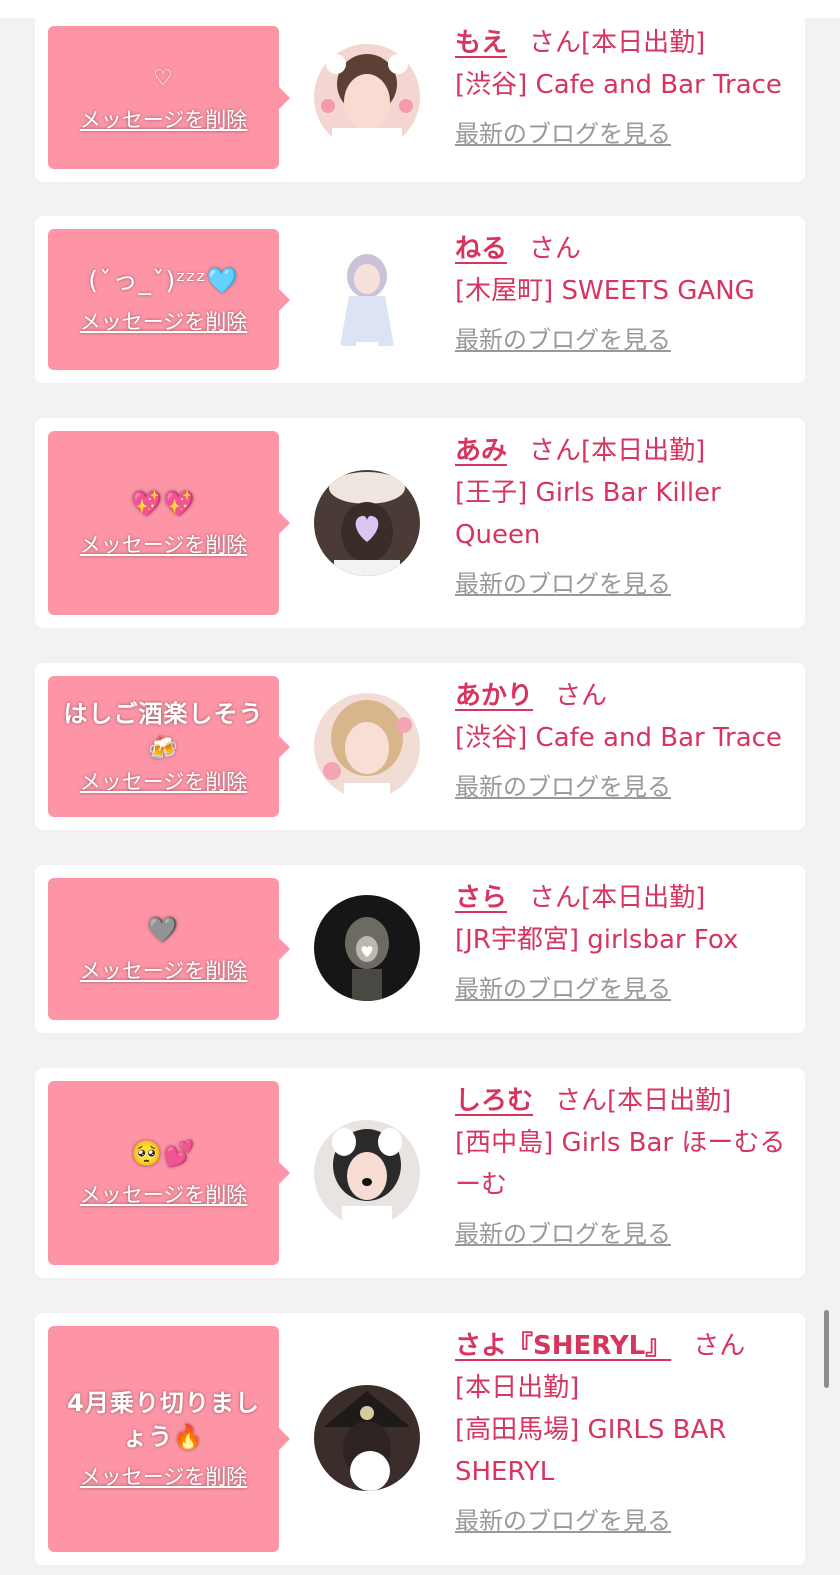  I want to click on message-text: 🩶, so click(163, 929).